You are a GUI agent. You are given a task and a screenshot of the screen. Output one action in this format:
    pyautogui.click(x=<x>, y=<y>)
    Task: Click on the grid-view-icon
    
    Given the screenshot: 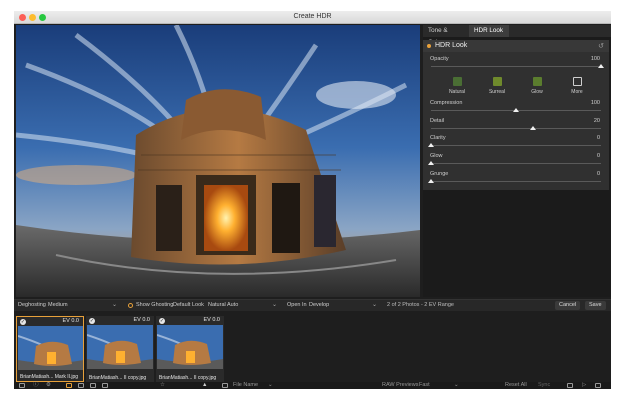 What is the action you would take?
    pyautogui.click(x=69, y=385)
    